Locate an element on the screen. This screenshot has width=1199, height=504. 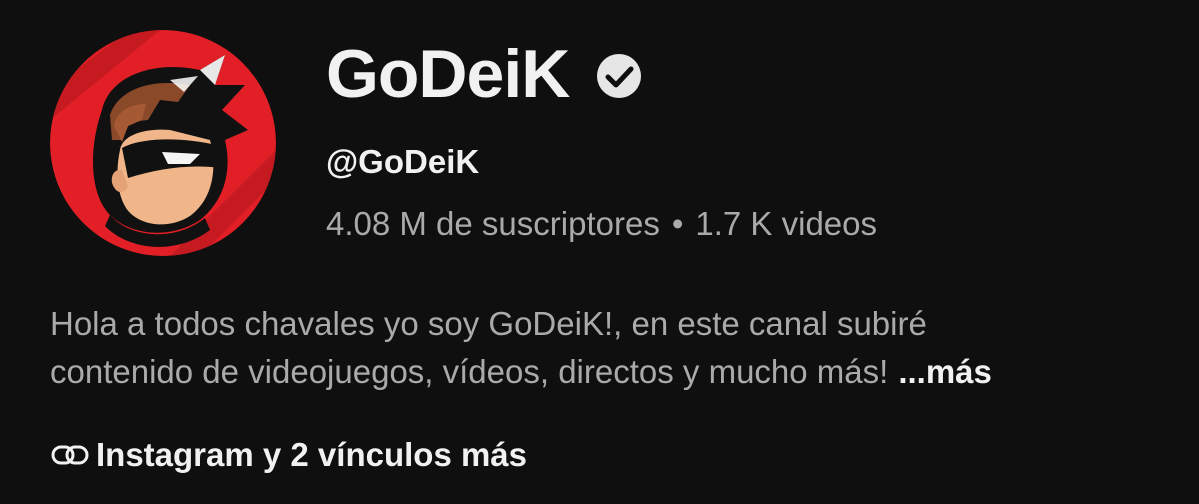
channel-links: Instagram y 2 vínculos más is located at coordinates (288, 455).